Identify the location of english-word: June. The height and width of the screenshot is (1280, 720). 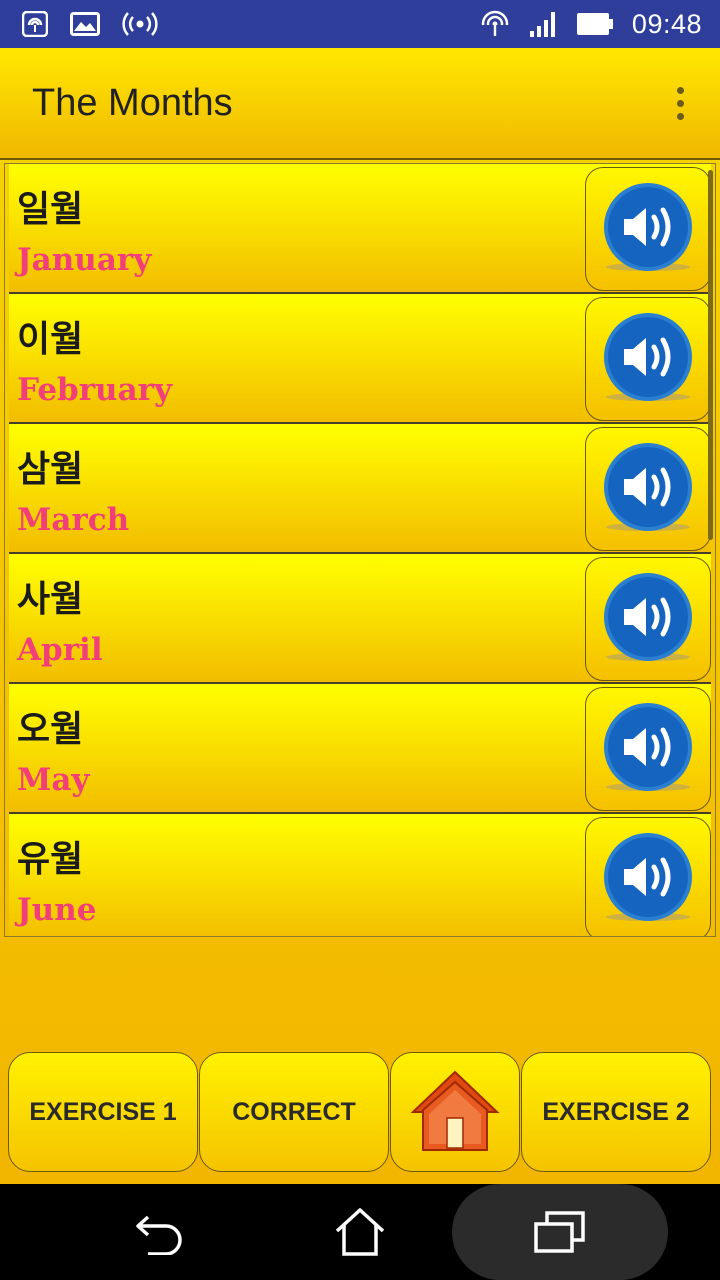
(57, 910).